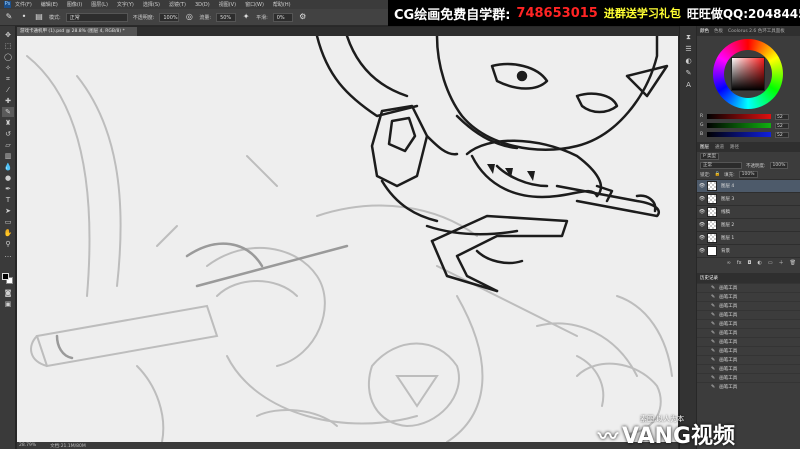 This screenshot has width=800, height=449. I want to click on slider-b-value: 52, so click(782, 134).